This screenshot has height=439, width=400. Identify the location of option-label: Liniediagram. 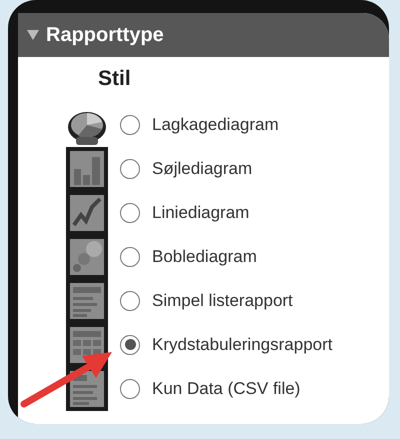
(201, 213).